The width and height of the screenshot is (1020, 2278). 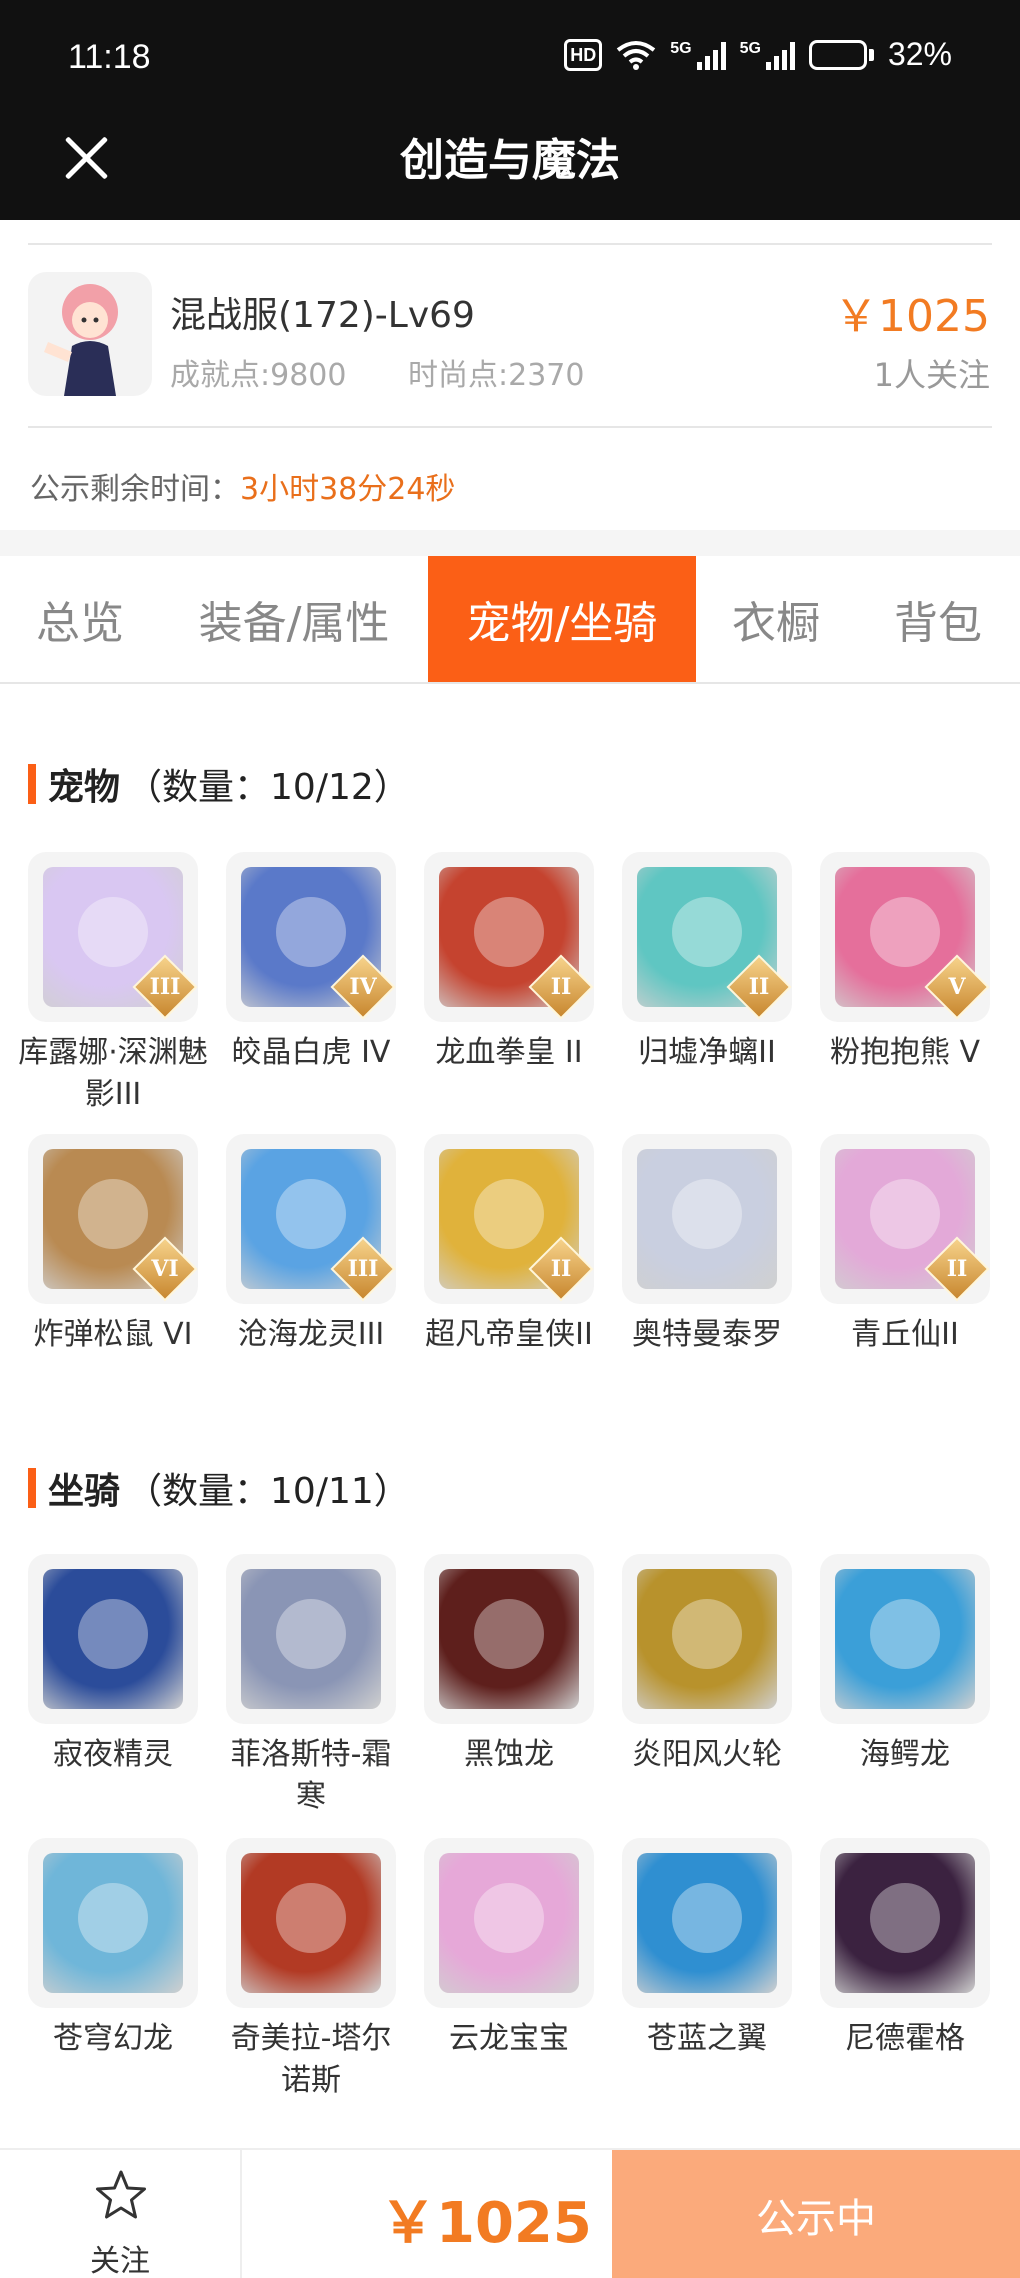 I want to click on tab-wardrobe: 衣橱, so click(x=776, y=619).